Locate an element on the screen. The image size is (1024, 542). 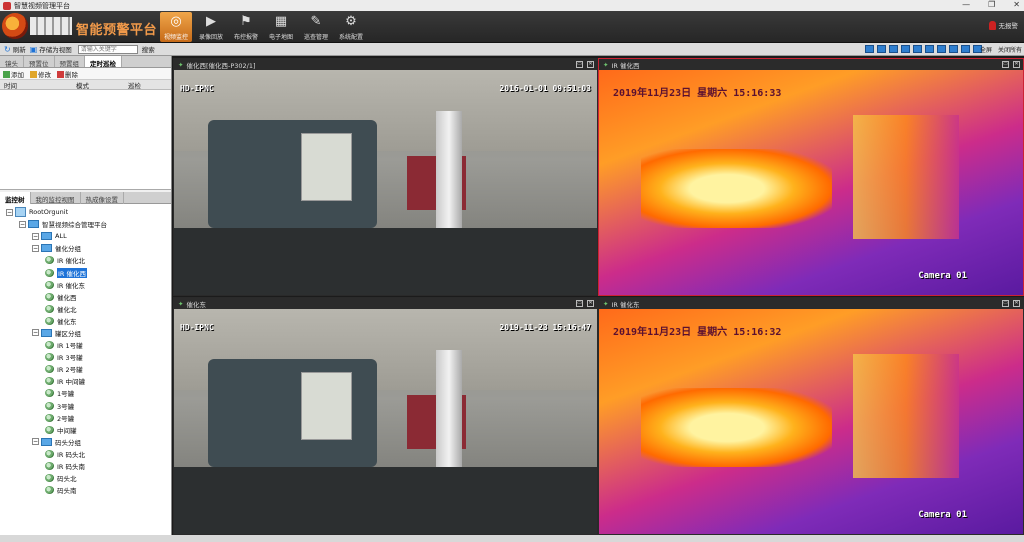
tab-left-1: 预置位 is located at coordinates (39, 62).